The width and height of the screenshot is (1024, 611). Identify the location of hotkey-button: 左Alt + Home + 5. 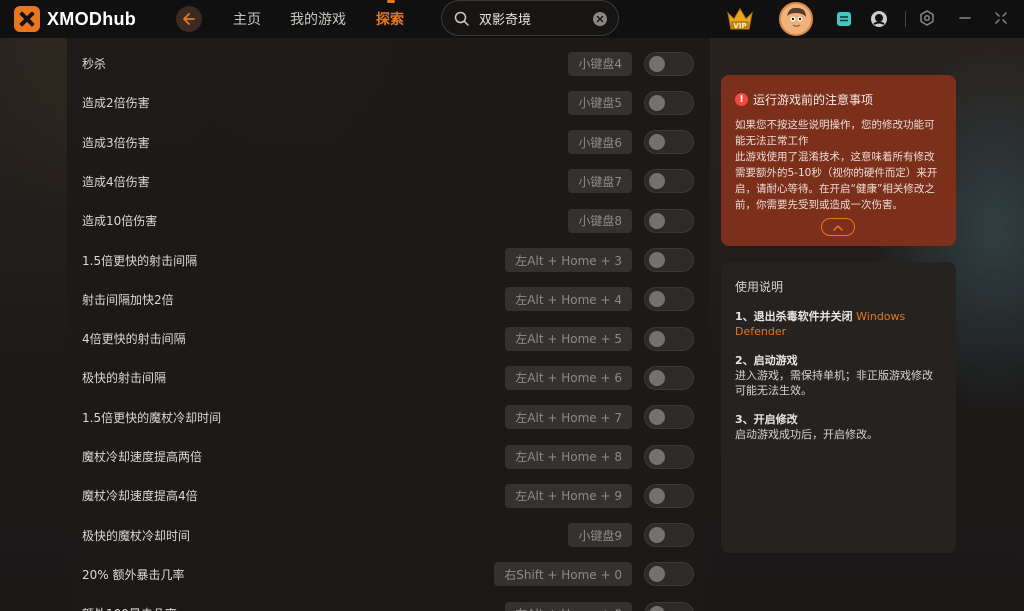
(568, 338).